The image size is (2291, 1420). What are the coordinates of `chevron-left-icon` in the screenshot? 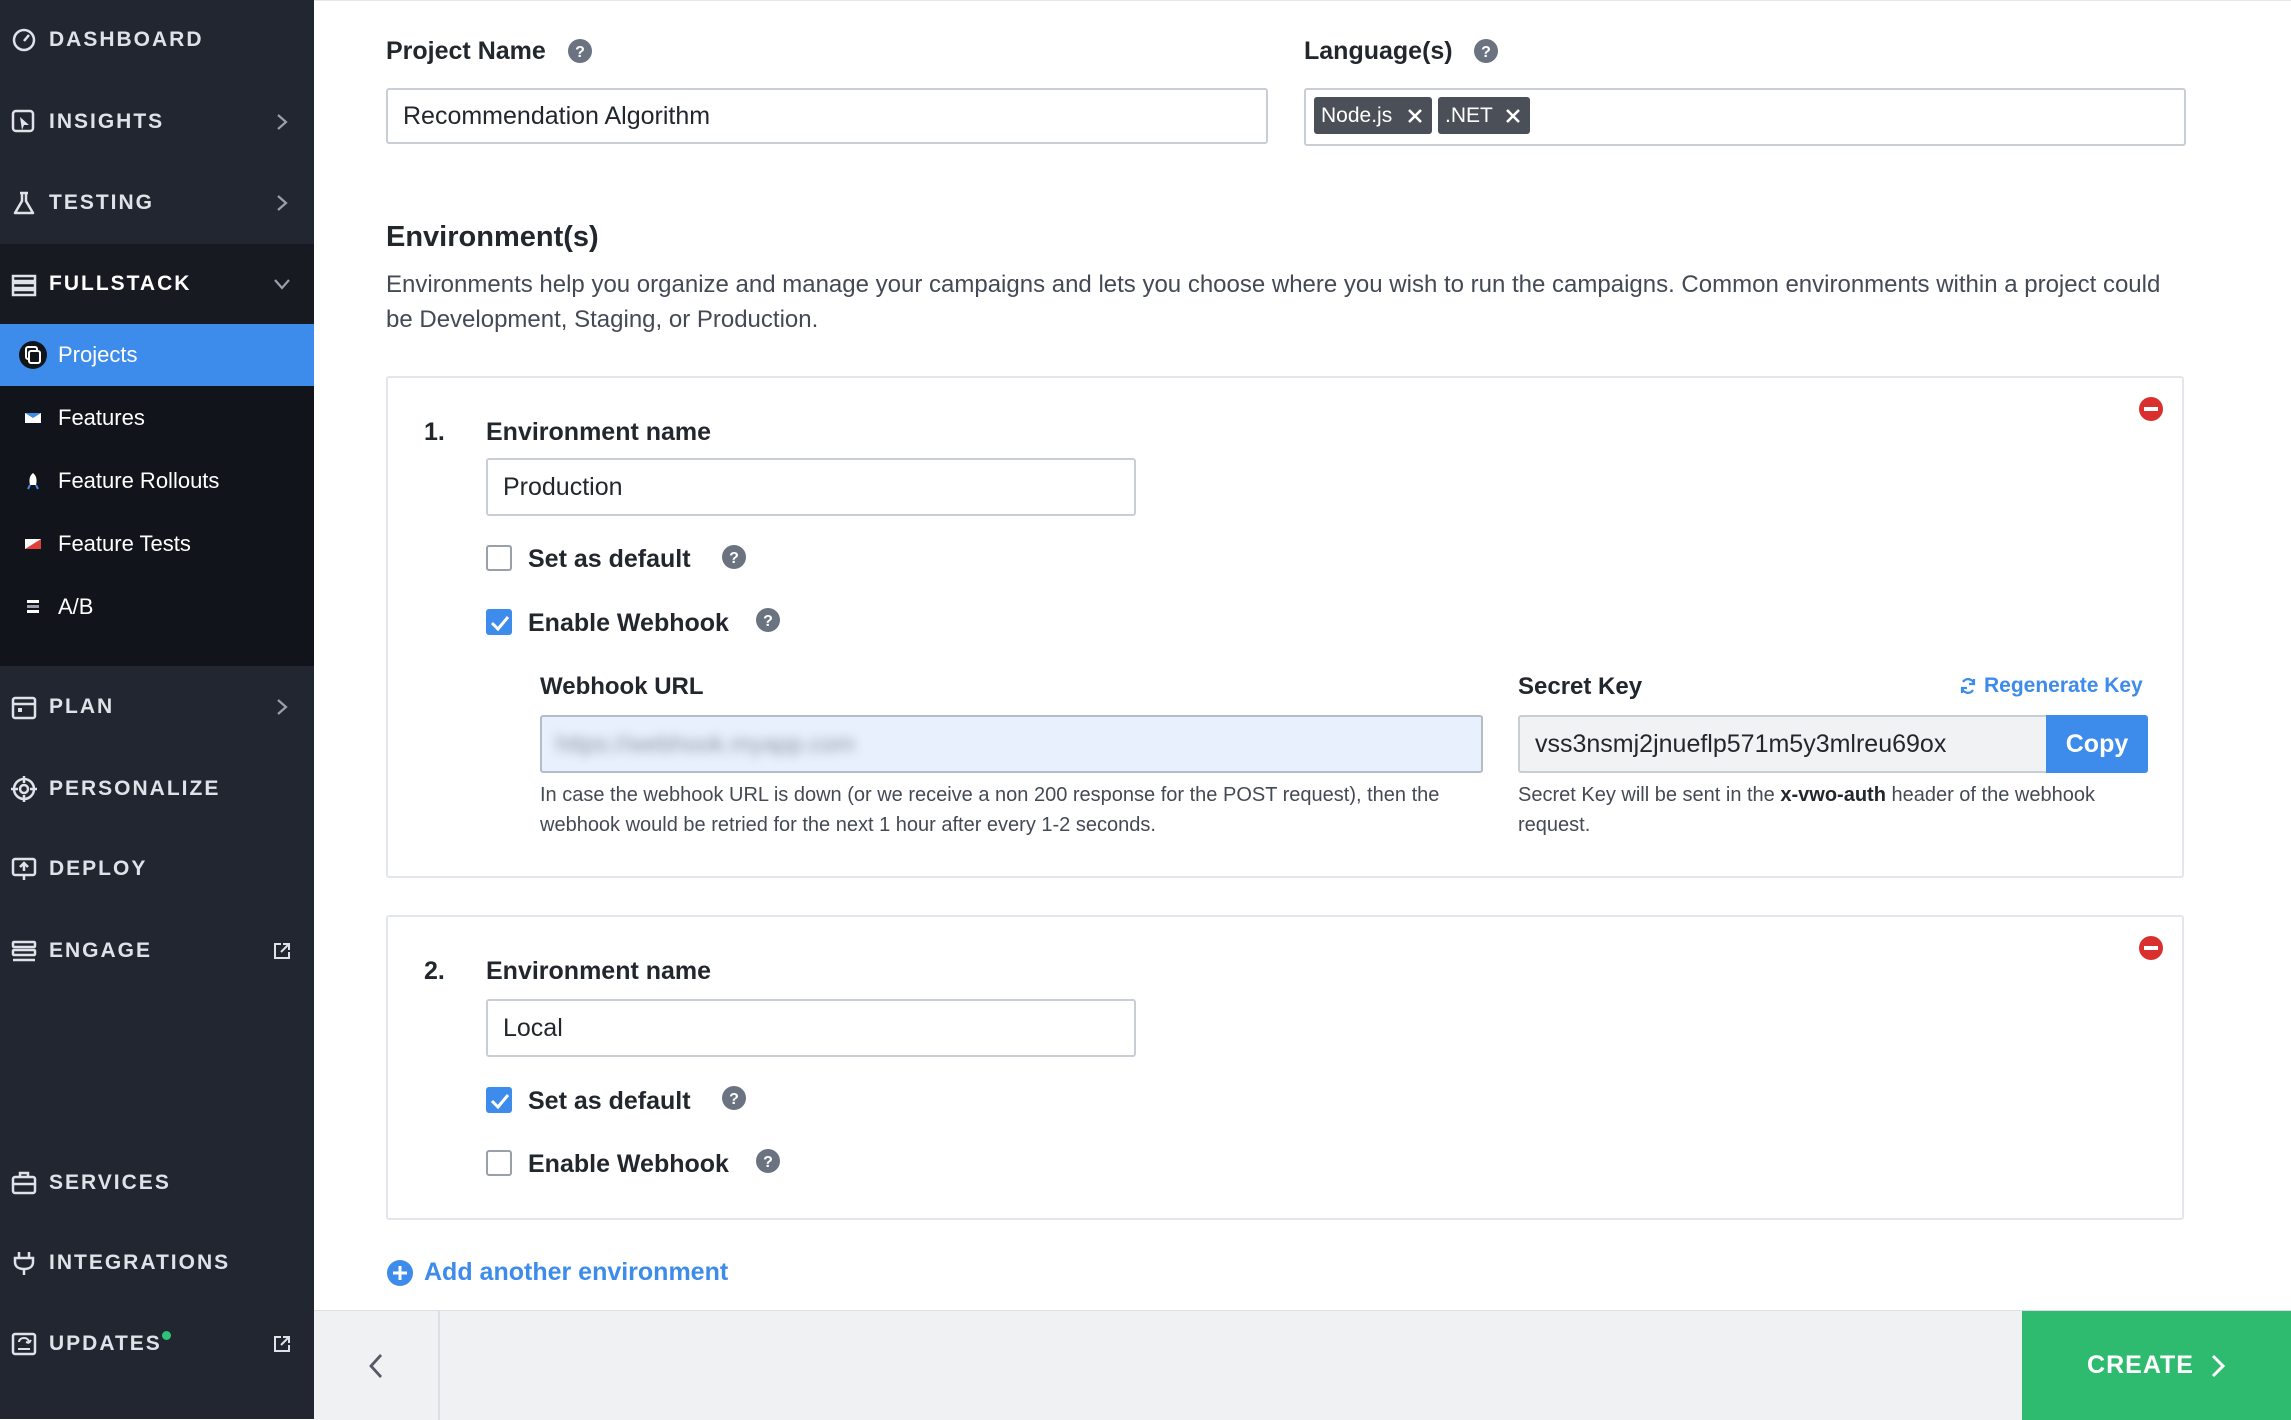 It's located at (376, 1365).